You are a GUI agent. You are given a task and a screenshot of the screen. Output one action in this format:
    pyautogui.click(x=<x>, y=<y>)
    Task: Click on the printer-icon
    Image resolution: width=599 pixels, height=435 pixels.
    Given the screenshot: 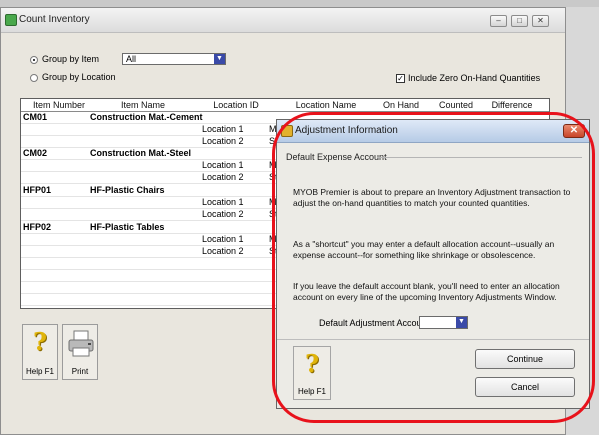 What is the action you would take?
    pyautogui.click(x=81, y=343)
    